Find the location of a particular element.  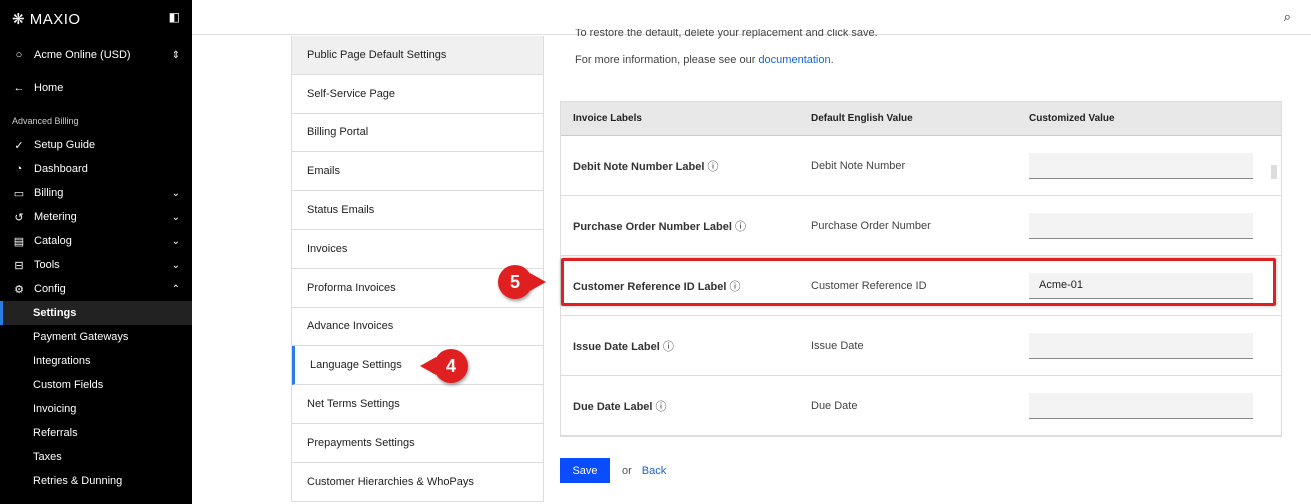

menu-customer-hierarchies: Customer Hierarchies & WhoPays is located at coordinates (417, 482).